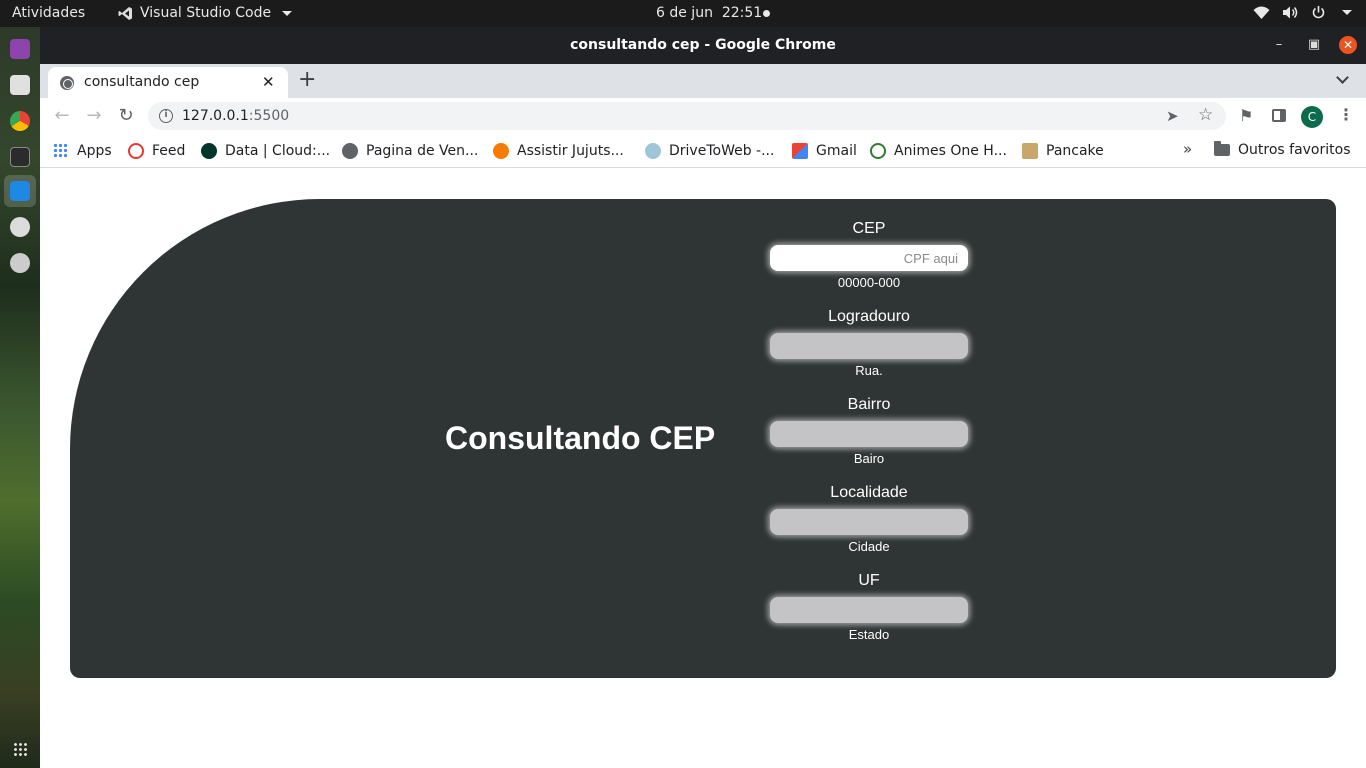 This screenshot has width=1366, height=768. What do you see at coordinates (869, 610) in the screenshot?
I see `uf-input` at bounding box center [869, 610].